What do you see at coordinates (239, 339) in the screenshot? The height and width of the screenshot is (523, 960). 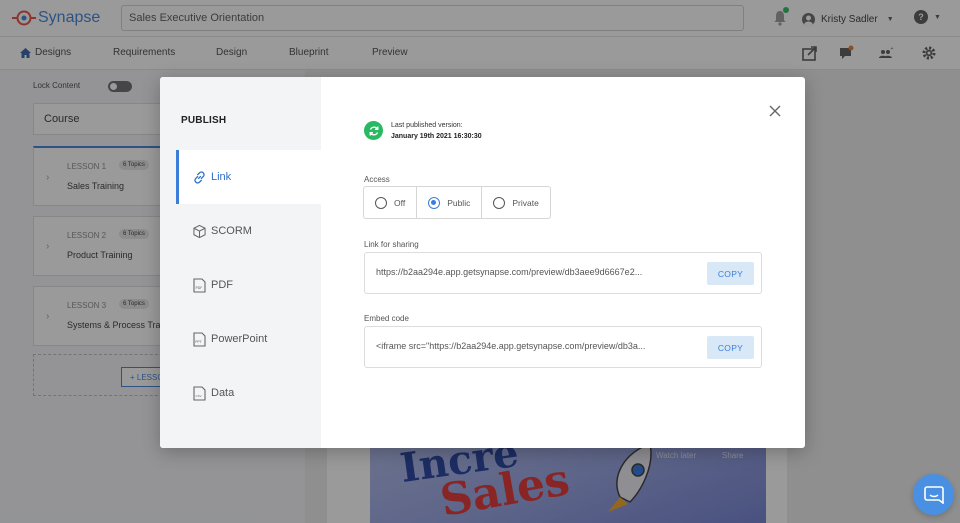 I see `tab-powerpoint-label: PowerPoint` at bounding box center [239, 339].